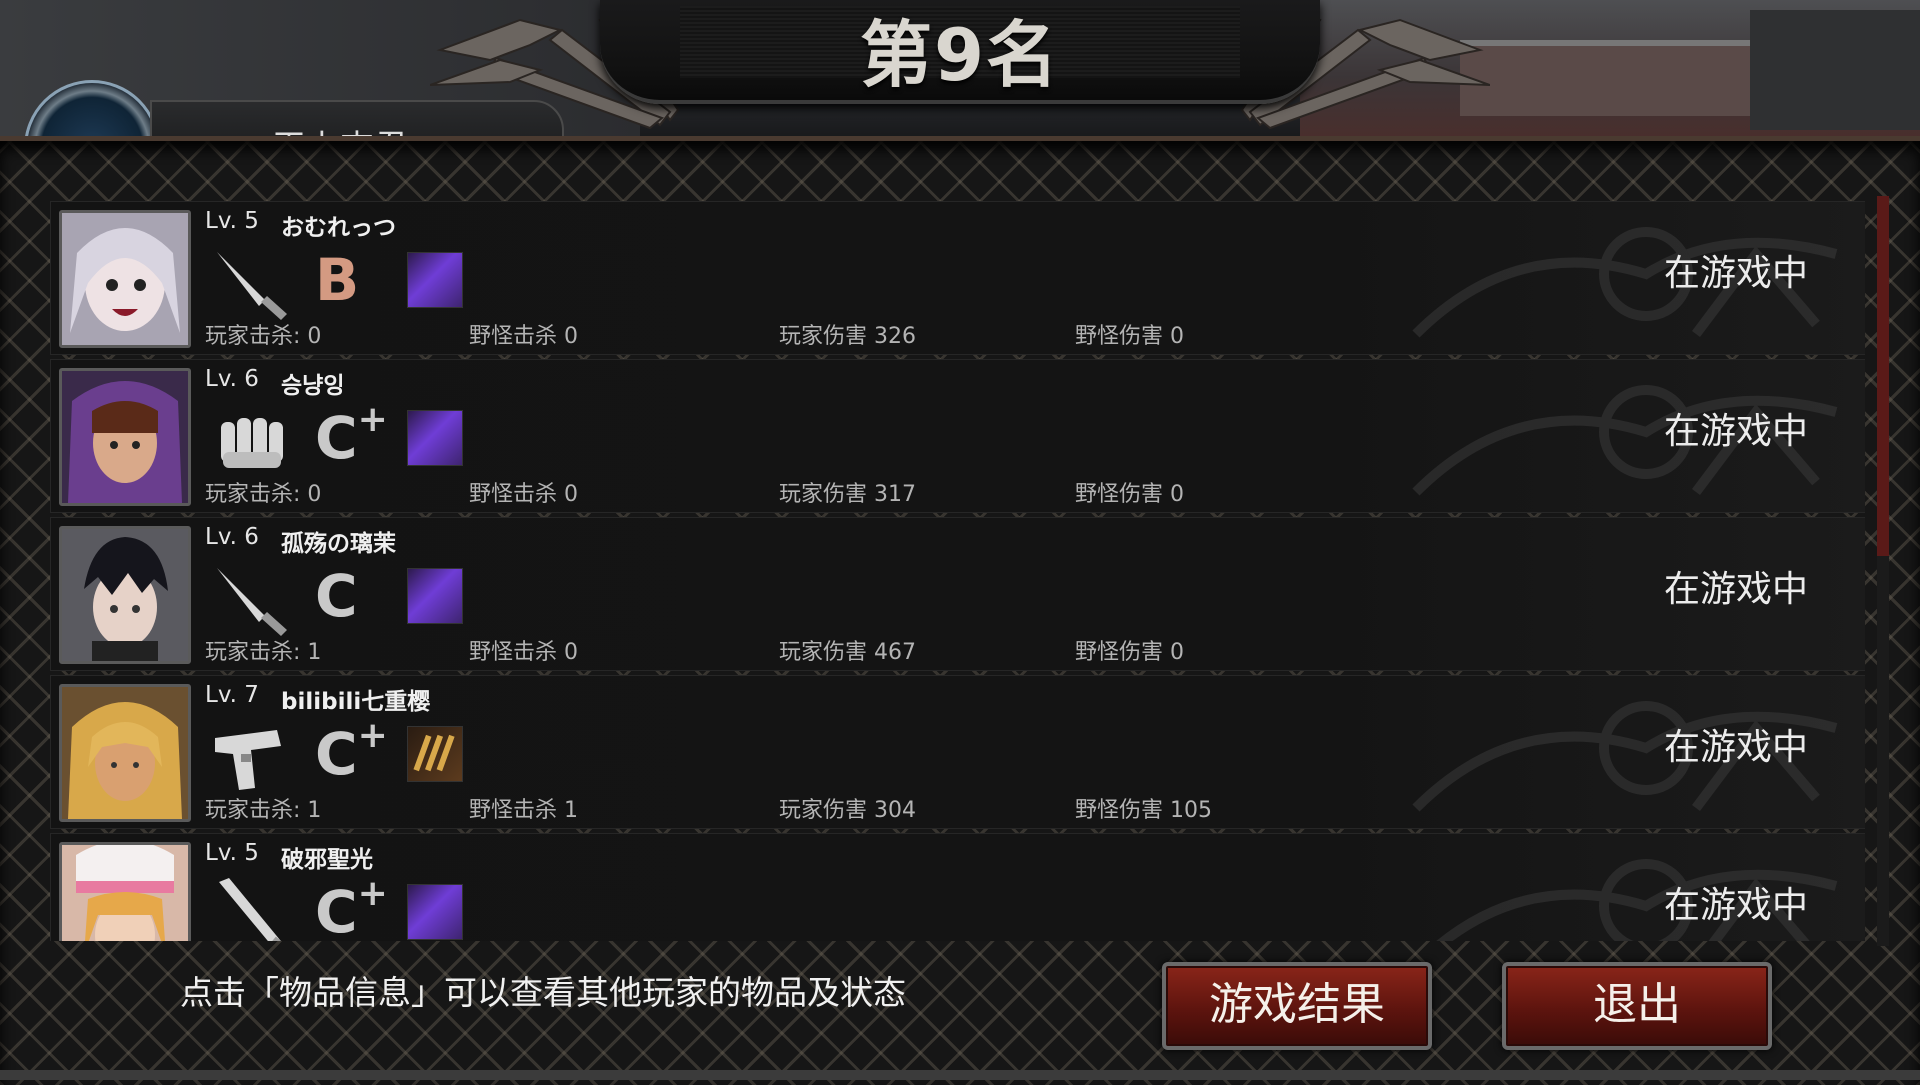  Describe the element at coordinates (232, 695) in the screenshot. I see `player-level: Lv. 7` at that location.